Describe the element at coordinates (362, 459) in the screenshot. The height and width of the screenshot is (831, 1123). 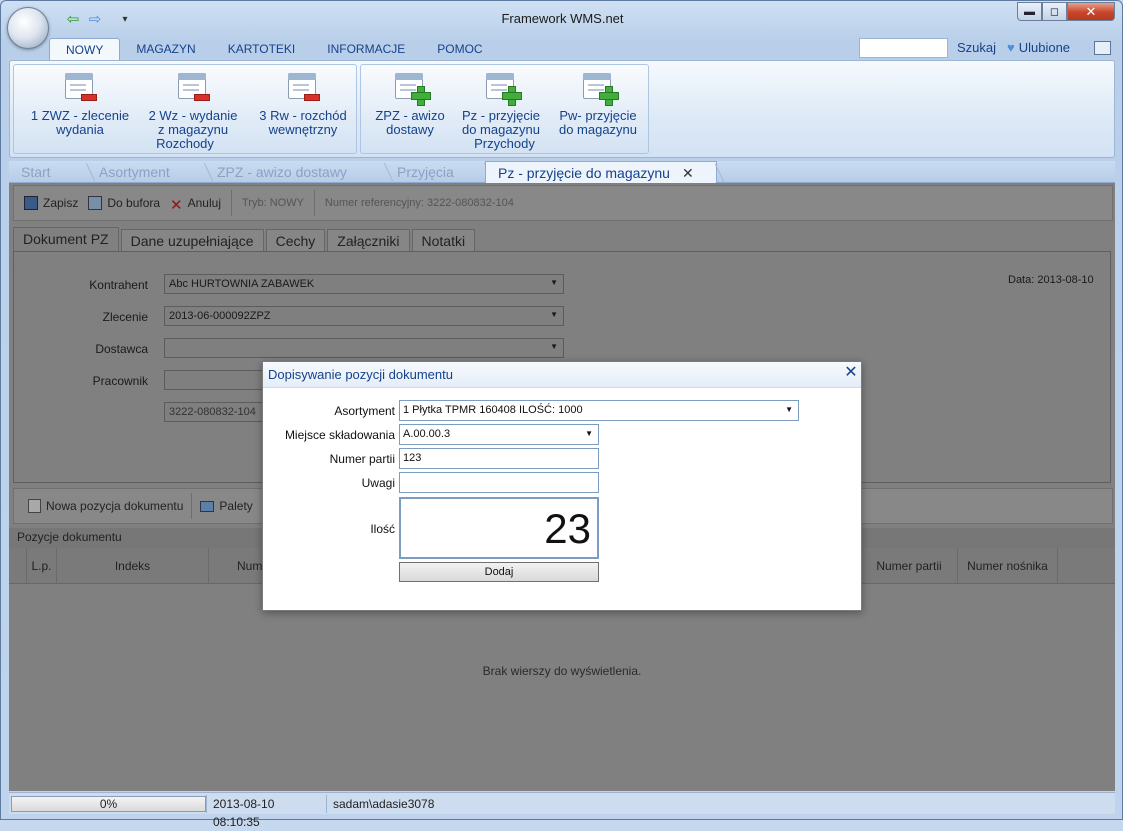
I see `numer-partii-label: Numer partii` at that location.